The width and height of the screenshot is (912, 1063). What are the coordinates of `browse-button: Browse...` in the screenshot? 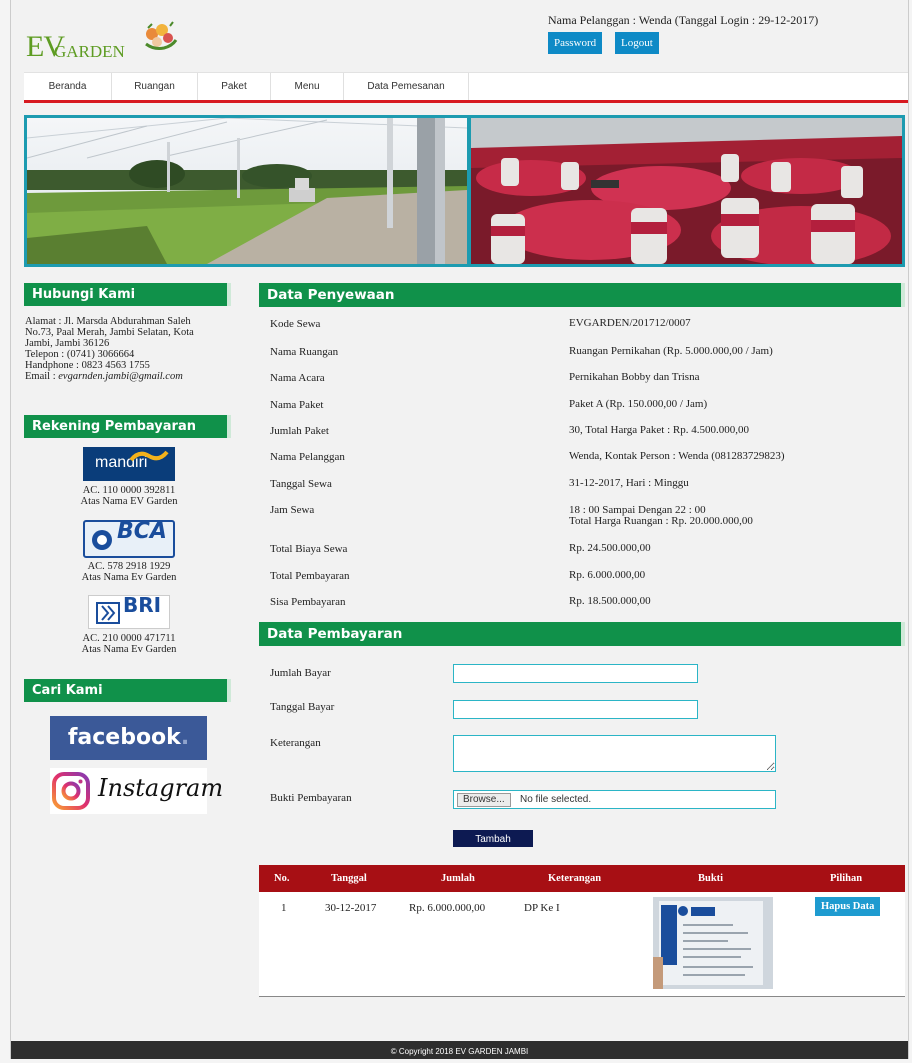 It's located at (484, 800).